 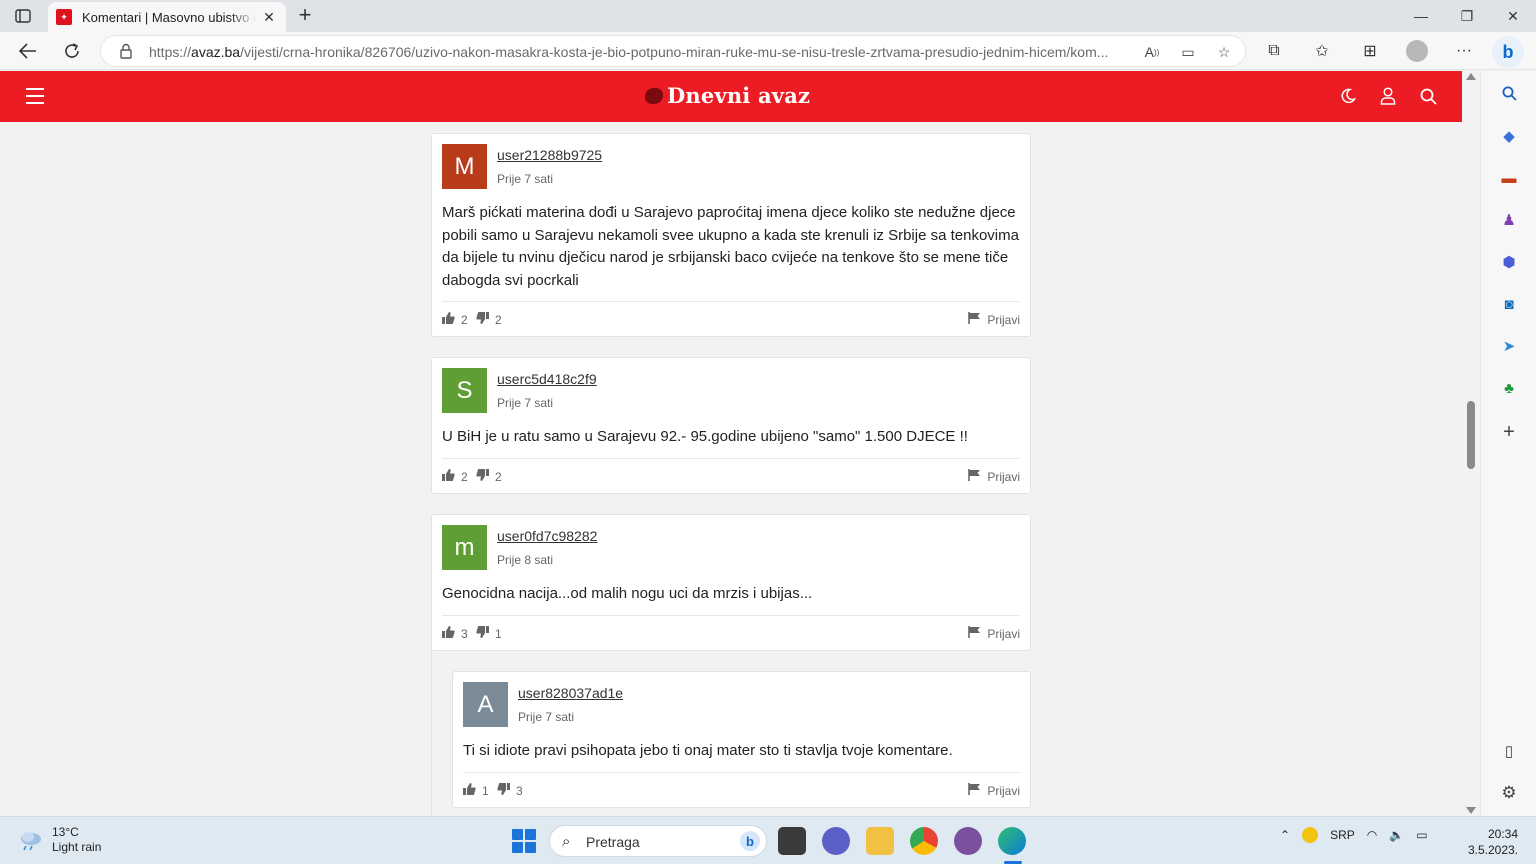 I want to click on profile-icon, so click(x=1417, y=51).